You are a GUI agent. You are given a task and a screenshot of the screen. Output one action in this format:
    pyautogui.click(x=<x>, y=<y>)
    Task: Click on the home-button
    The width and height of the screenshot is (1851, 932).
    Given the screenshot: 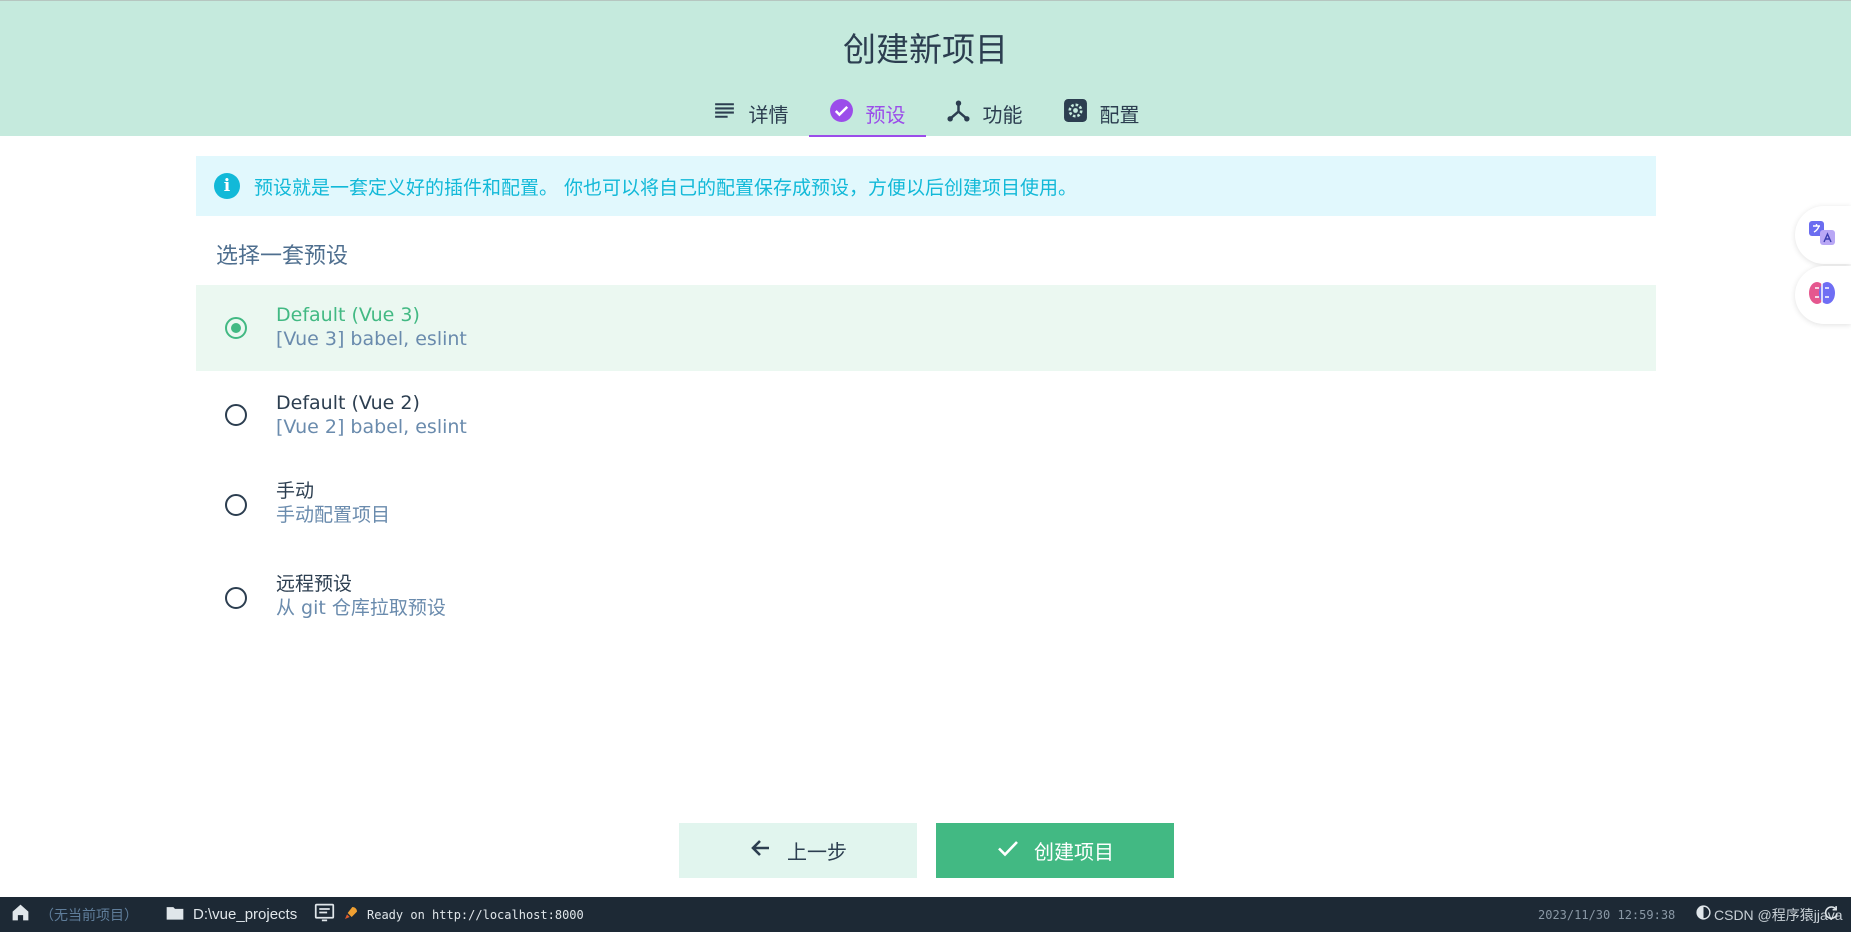 What is the action you would take?
    pyautogui.click(x=20, y=914)
    